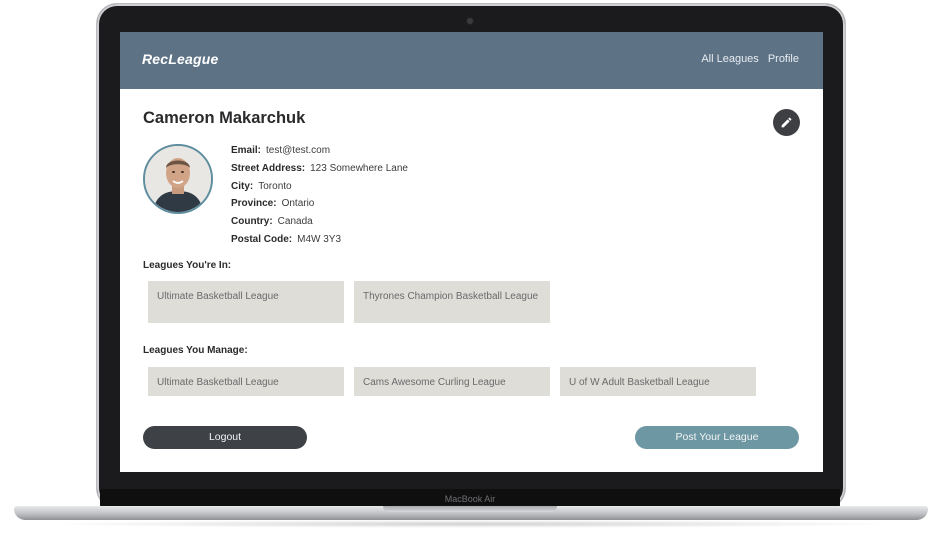  Describe the element at coordinates (281, 150) in the screenshot. I see `detail-email: Email: test@test.com` at that location.